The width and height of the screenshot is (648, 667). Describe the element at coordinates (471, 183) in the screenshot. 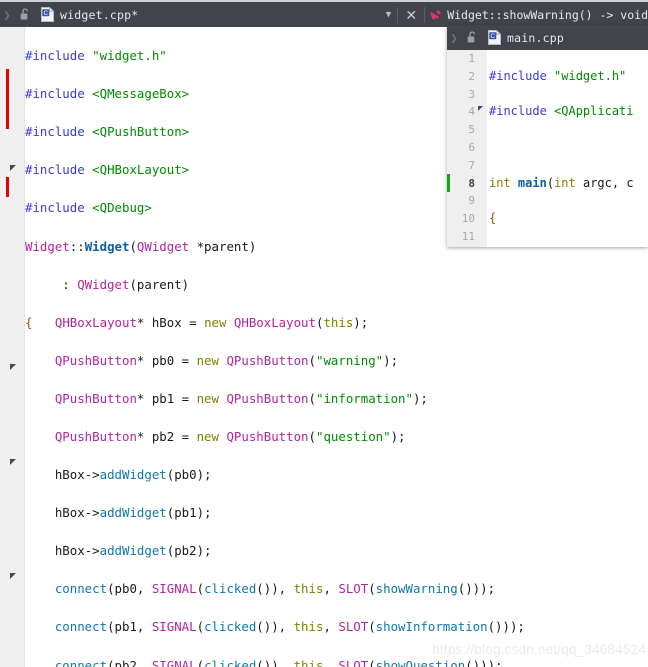

I see `line-number: 8` at that location.